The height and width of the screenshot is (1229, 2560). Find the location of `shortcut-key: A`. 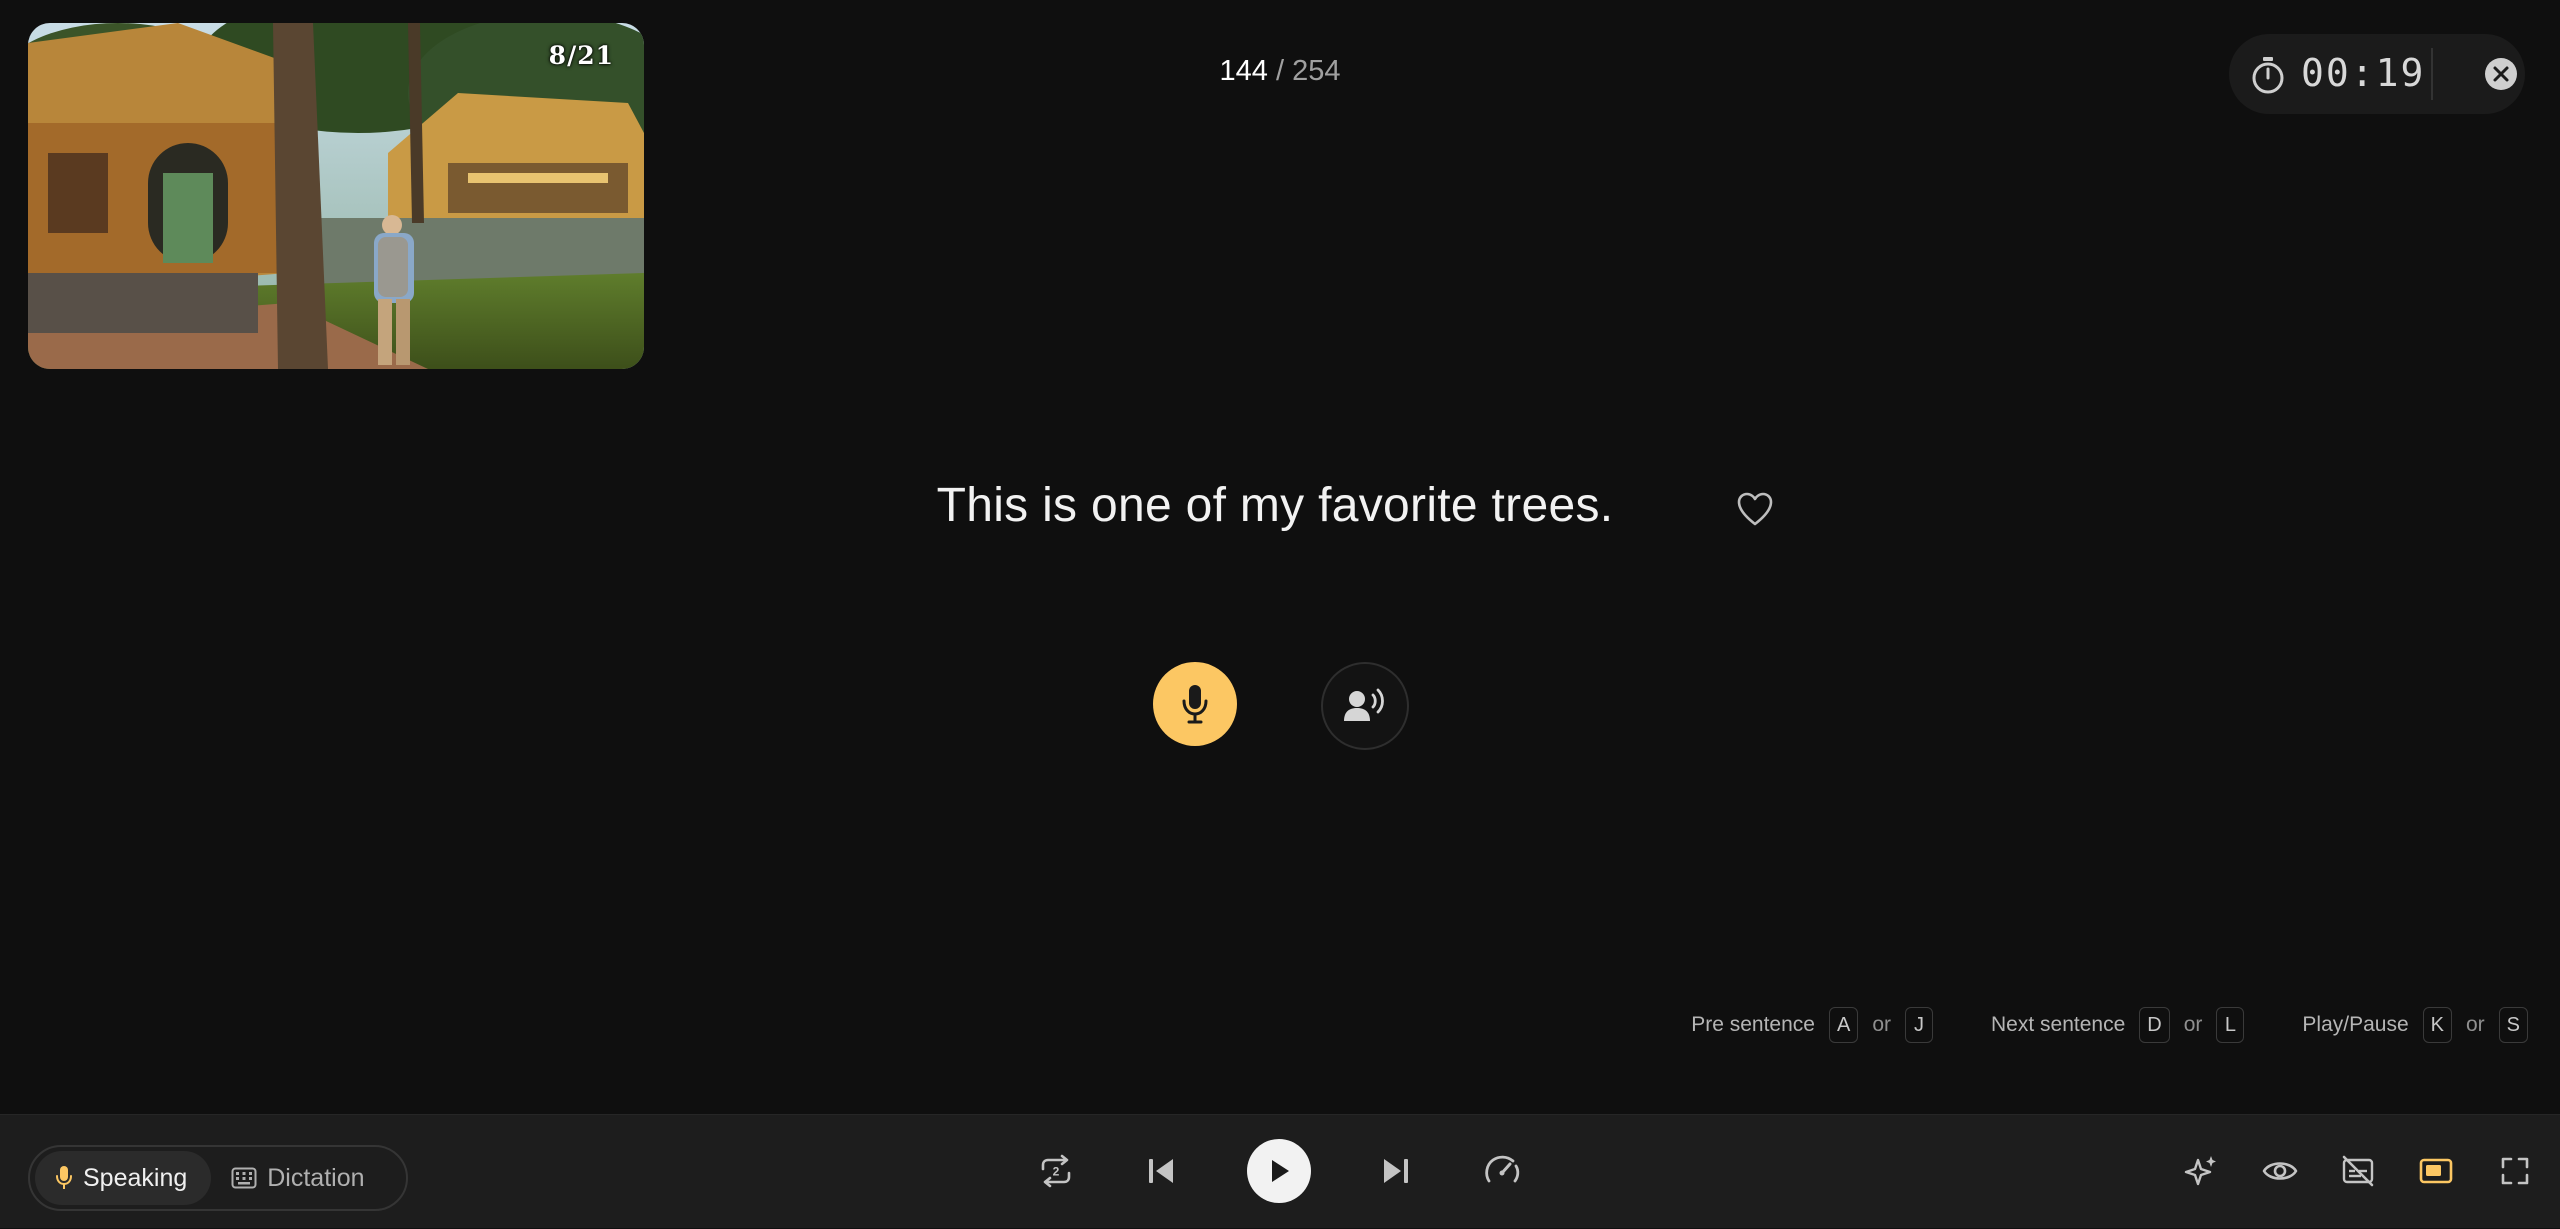

shortcut-key: A is located at coordinates (1843, 1025).